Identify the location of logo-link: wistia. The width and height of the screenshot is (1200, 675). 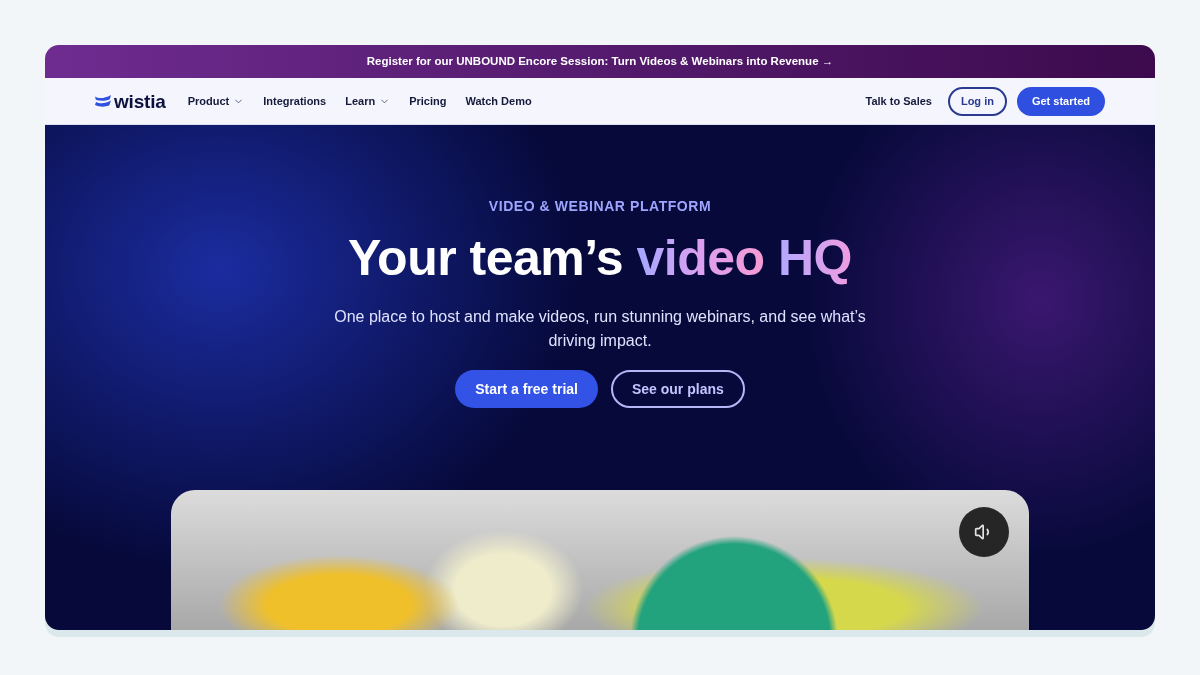
(130, 101).